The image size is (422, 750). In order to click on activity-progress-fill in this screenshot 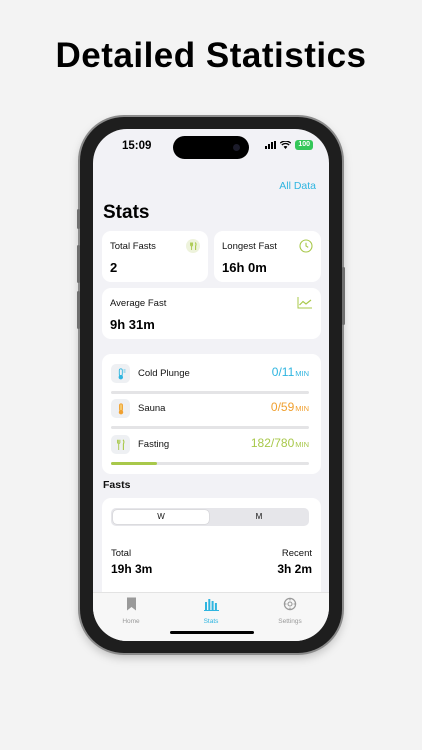, I will do `click(134, 463)`.